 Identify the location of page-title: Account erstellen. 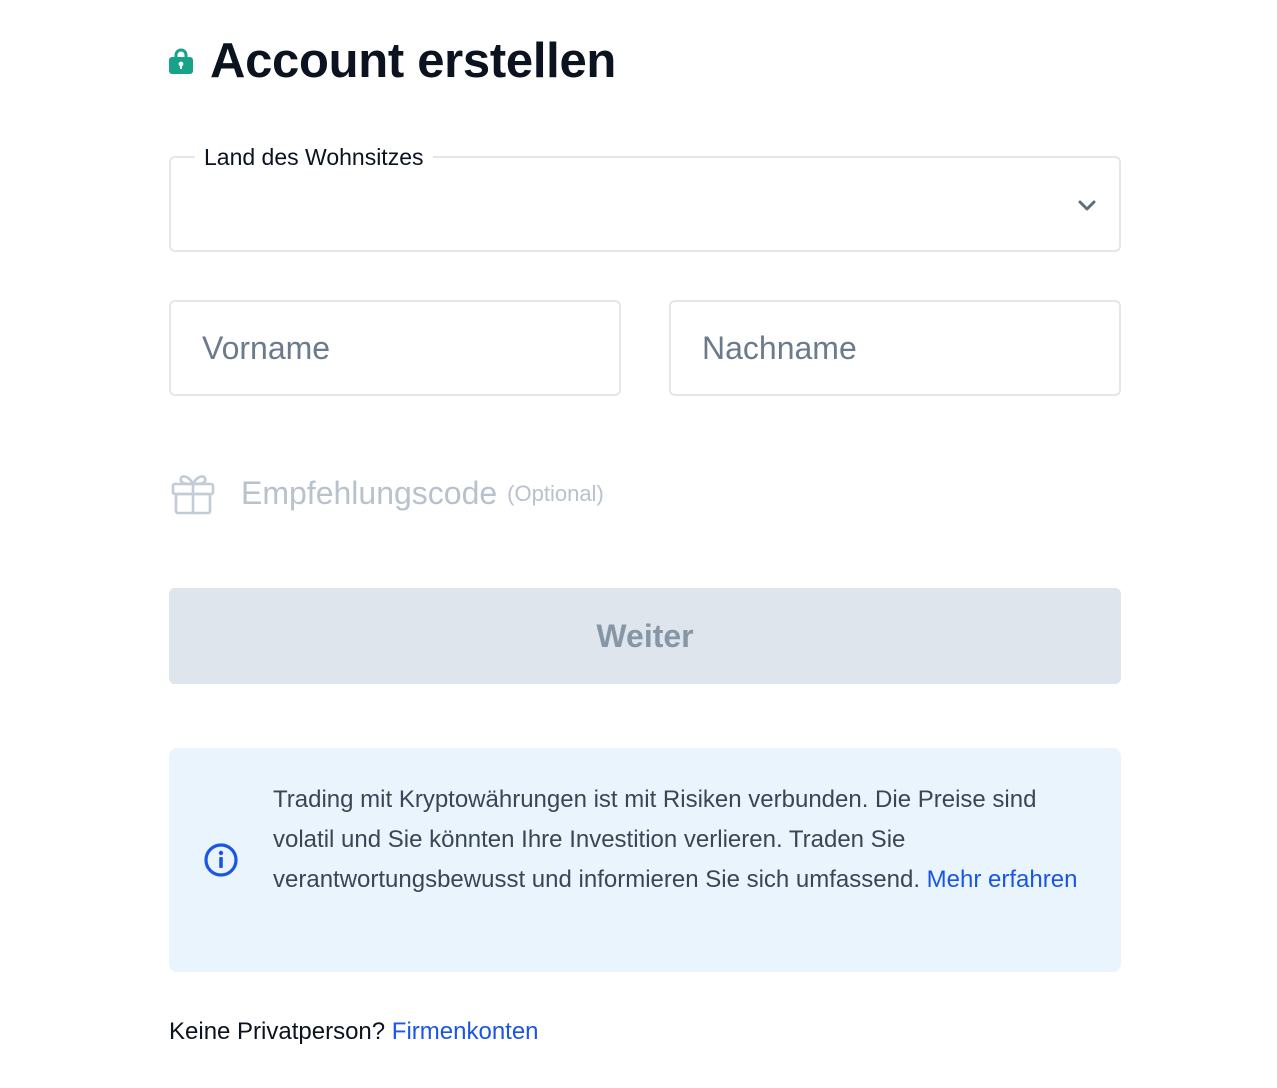
(413, 61).